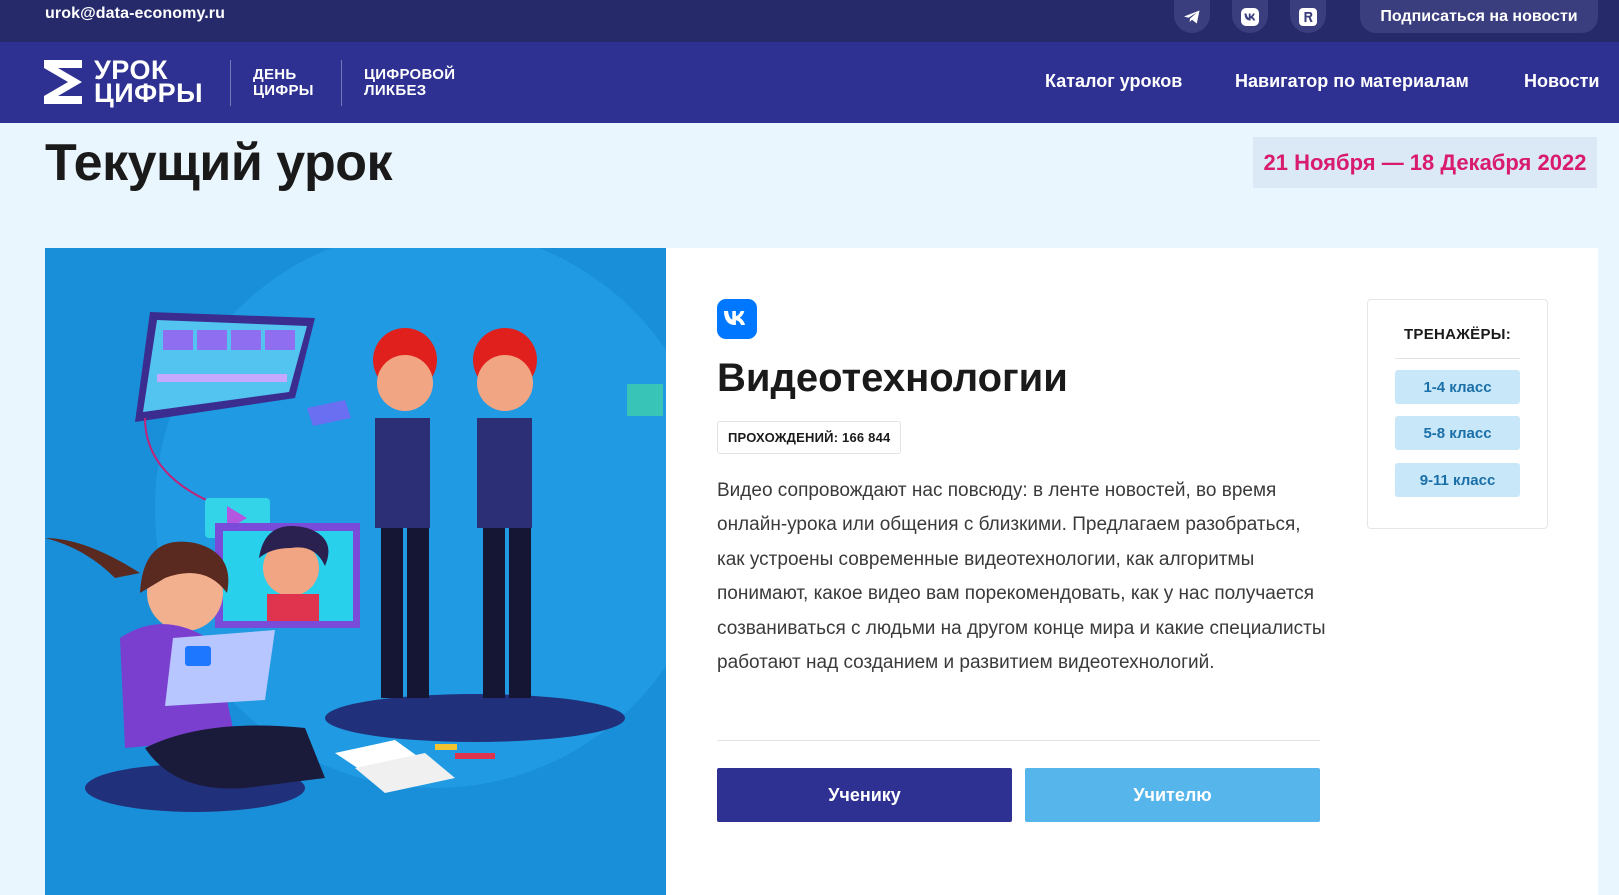  I want to click on logo-mark-icon, so click(63, 82).